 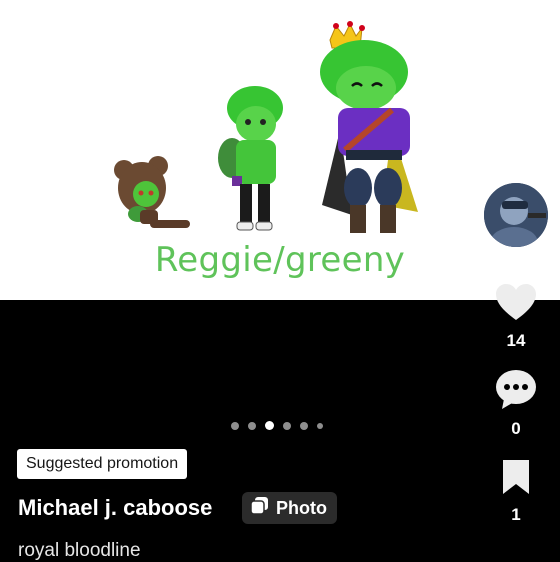 What do you see at coordinates (301, 507) in the screenshot?
I see `photo-chip-label: Photo` at bounding box center [301, 507].